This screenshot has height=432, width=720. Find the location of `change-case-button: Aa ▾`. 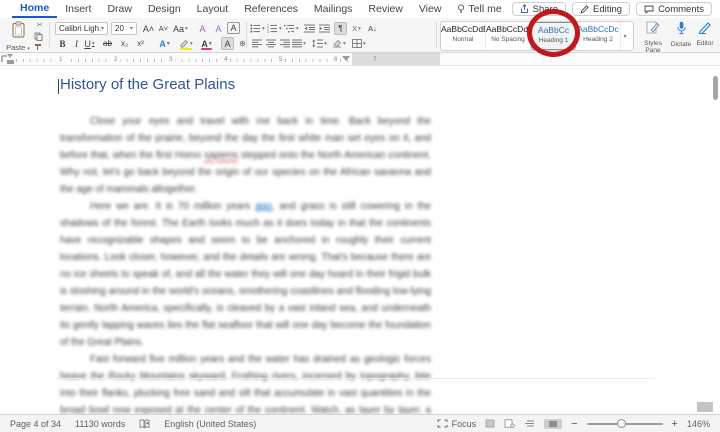

change-case-button: Aa ▾ is located at coordinates (180, 28).